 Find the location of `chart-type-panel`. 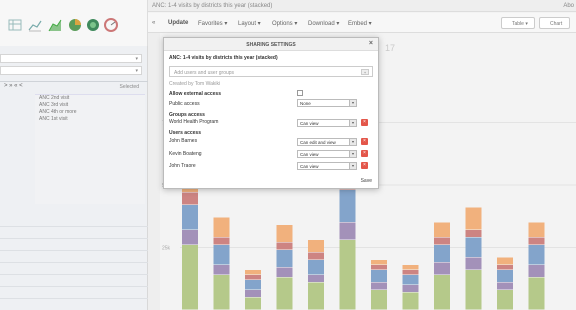

chart-type-panel is located at coordinates (74, 23).